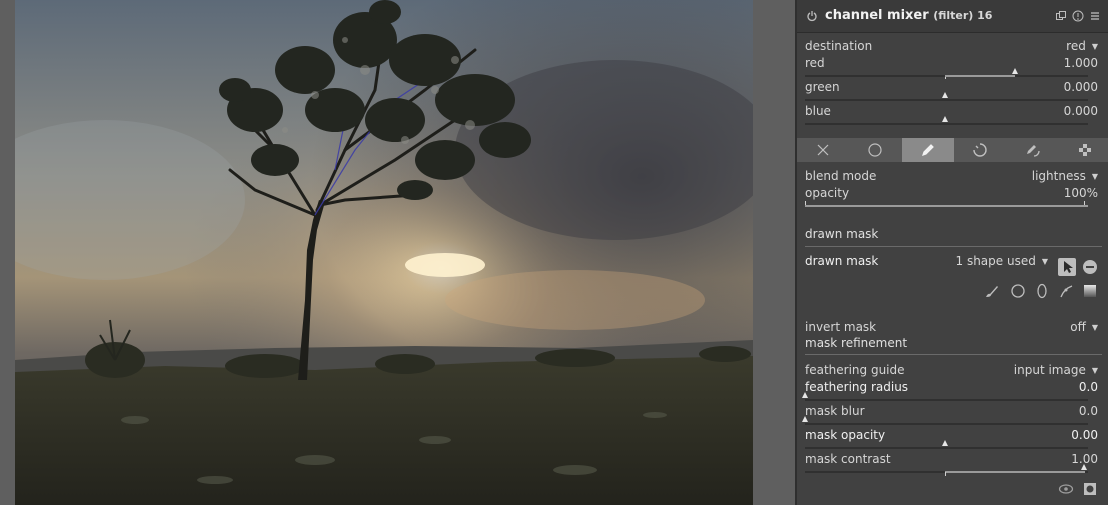 The image size is (1108, 505). I want to click on red-slider: red 1.000, so click(951, 63).